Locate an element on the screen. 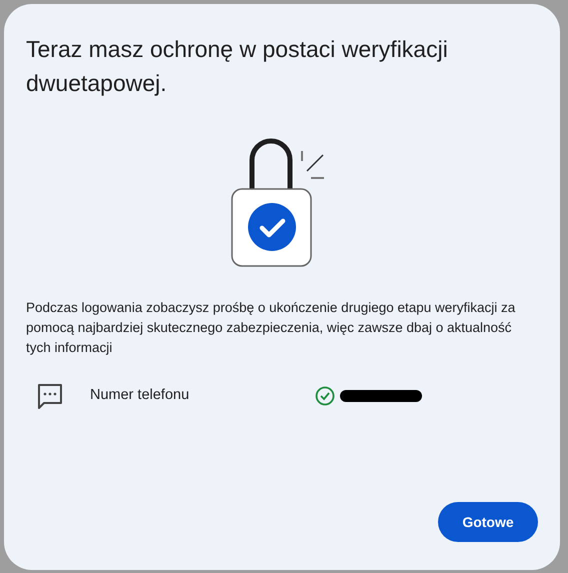  method-label: Numer telefonu is located at coordinates (140, 396).